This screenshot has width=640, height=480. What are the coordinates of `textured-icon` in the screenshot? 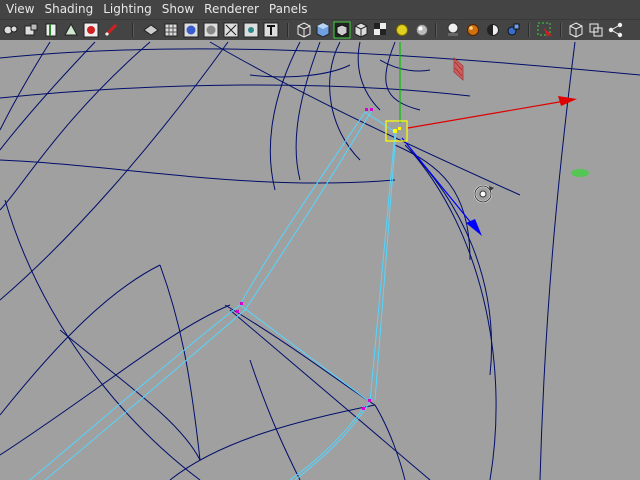 It's located at (361, 30).